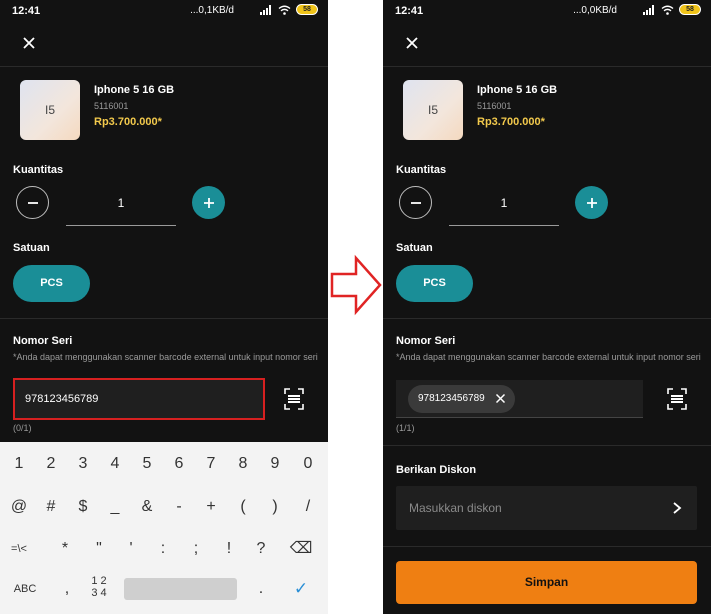 The image size is (712, 614). Describe the element at coordinates (19, 549) in the screenshot. I see `key-symbols-toggle: =\<` at that location.